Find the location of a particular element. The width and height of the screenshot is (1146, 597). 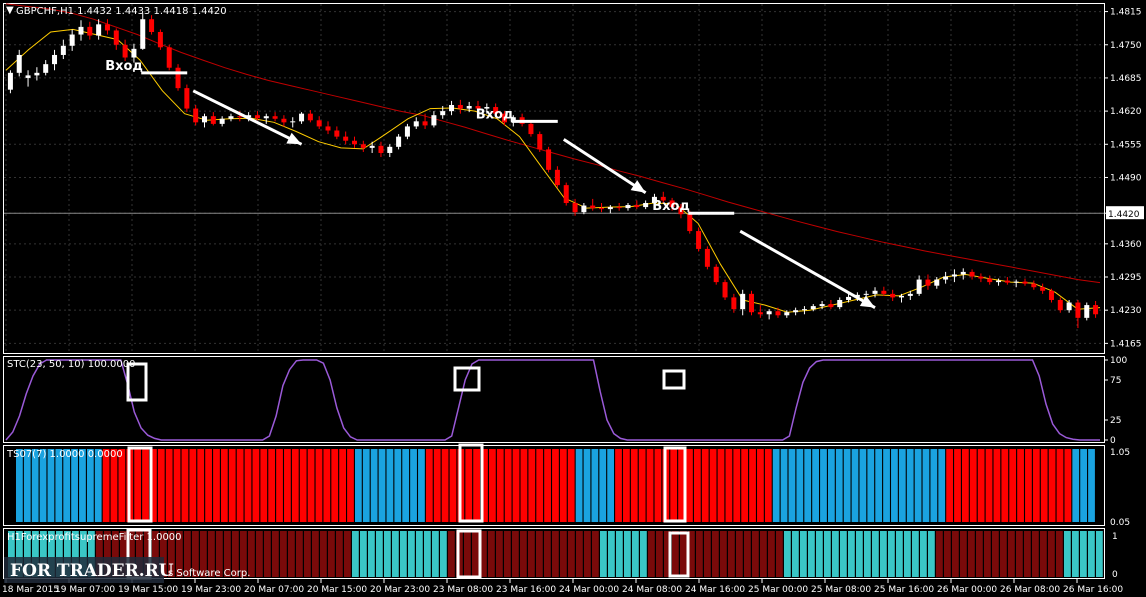

chart-dropdown-icon: ▼ is located at coordinates (10, 10).